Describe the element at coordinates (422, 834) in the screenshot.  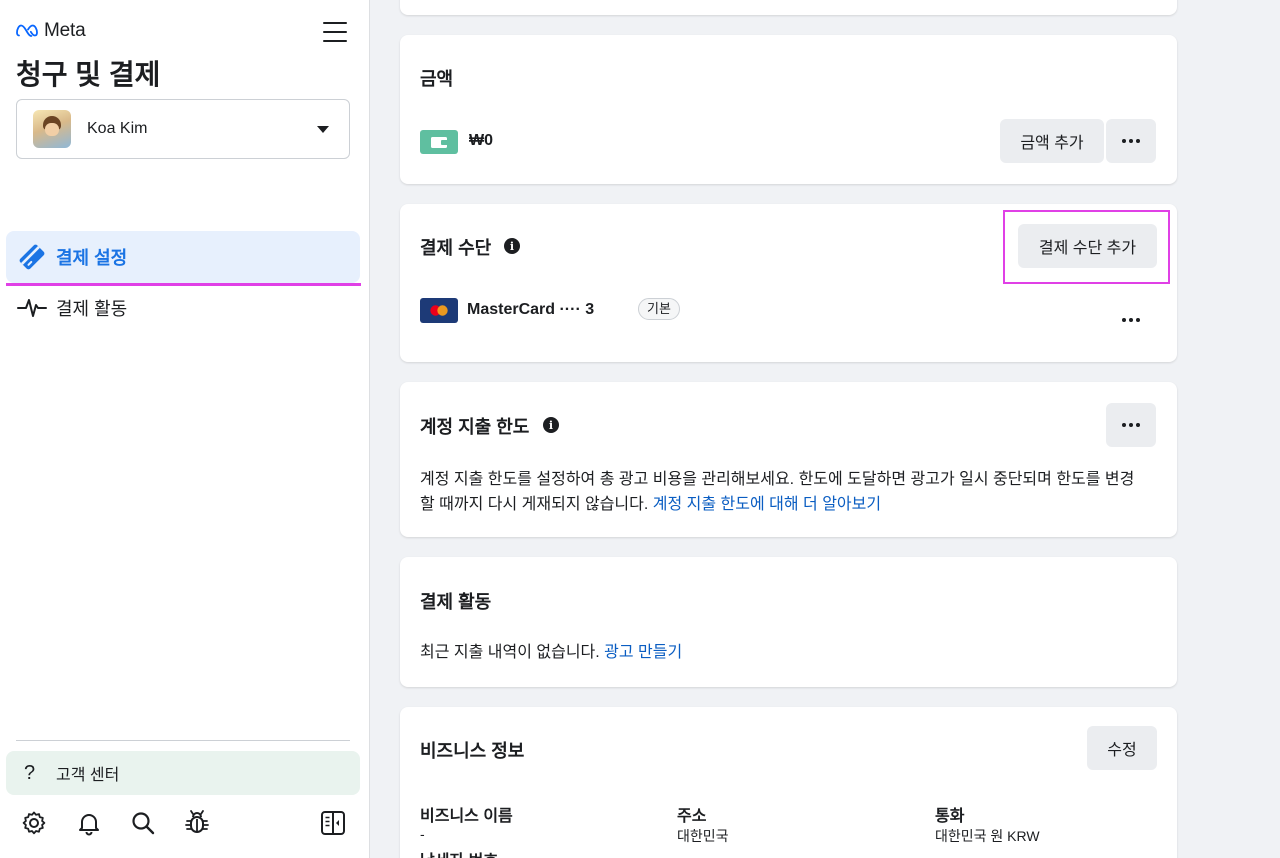
I see `business-name-value: -` at that location.